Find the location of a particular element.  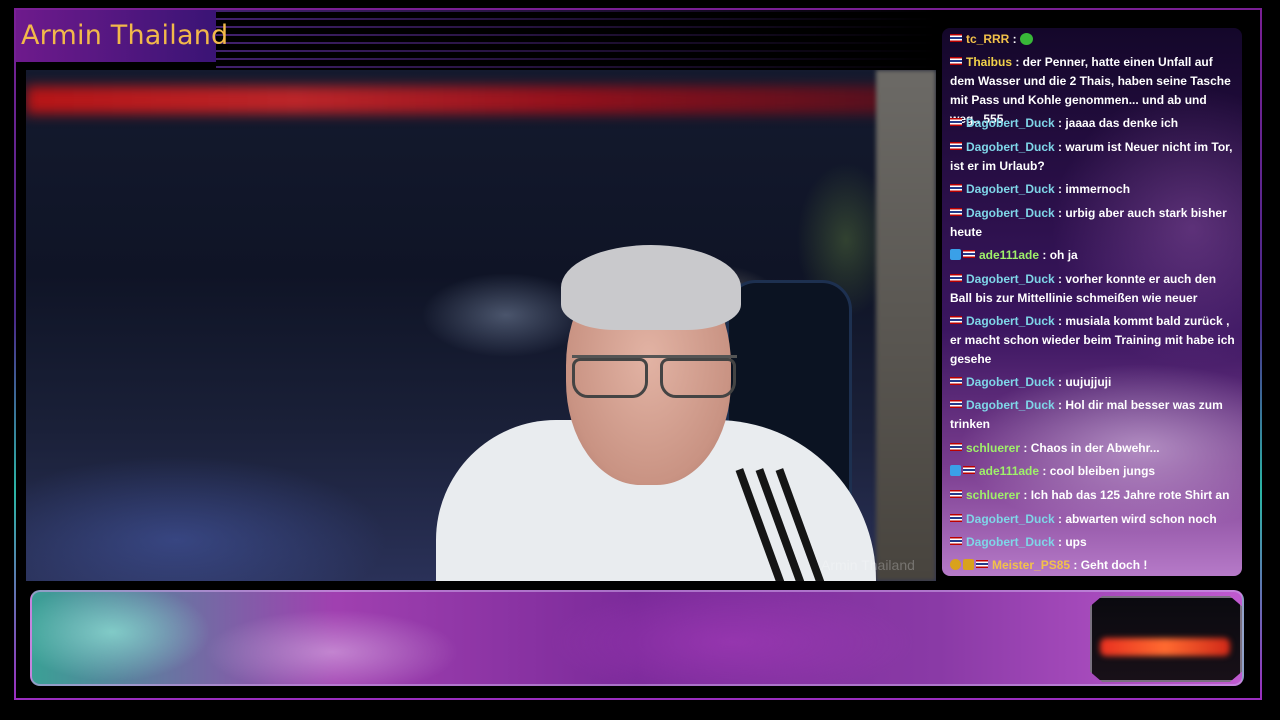

chat-username: tc_RRR is located at coordinates (987, 39).